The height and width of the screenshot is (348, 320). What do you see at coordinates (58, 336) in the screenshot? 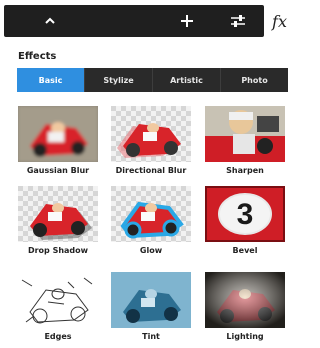
I see `edges-label: Edges` at bounding box center [58, 336].